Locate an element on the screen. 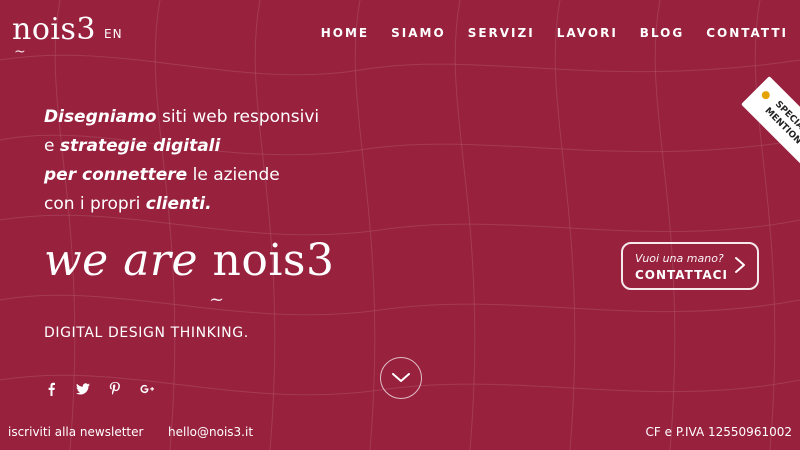 Image resolution: width=800 pixels, height=450 pixels. nav-servizi: SERVIZI is located at coordinates (501, 33).